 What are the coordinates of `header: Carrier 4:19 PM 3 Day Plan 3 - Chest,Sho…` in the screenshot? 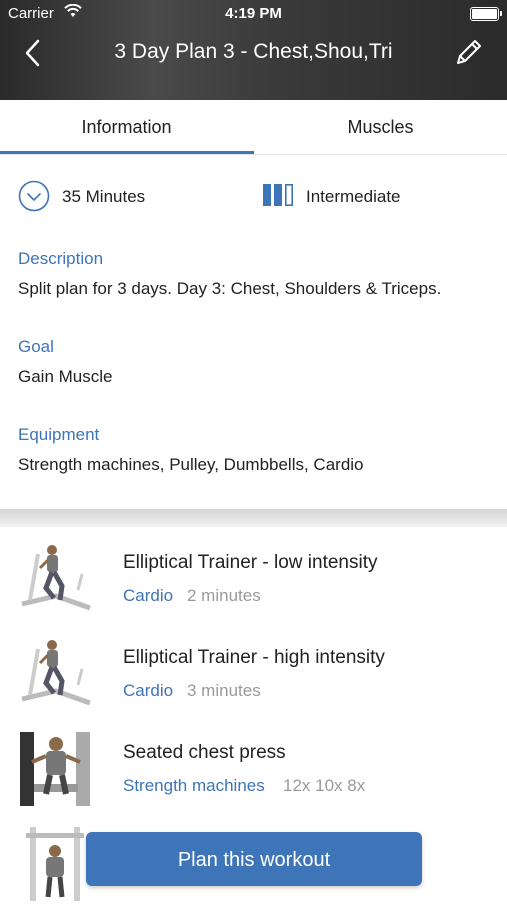 It's located at (253, 50).